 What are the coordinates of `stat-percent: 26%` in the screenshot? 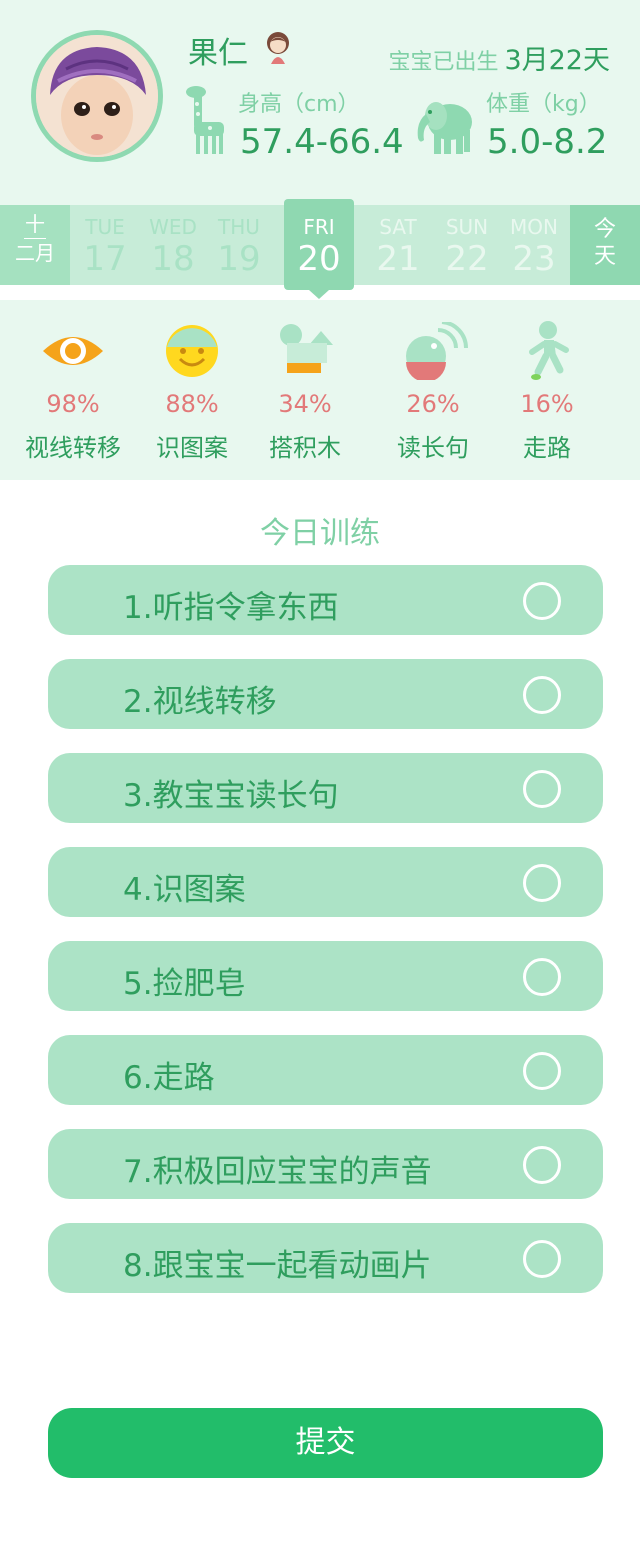 It's located at (433, 404).